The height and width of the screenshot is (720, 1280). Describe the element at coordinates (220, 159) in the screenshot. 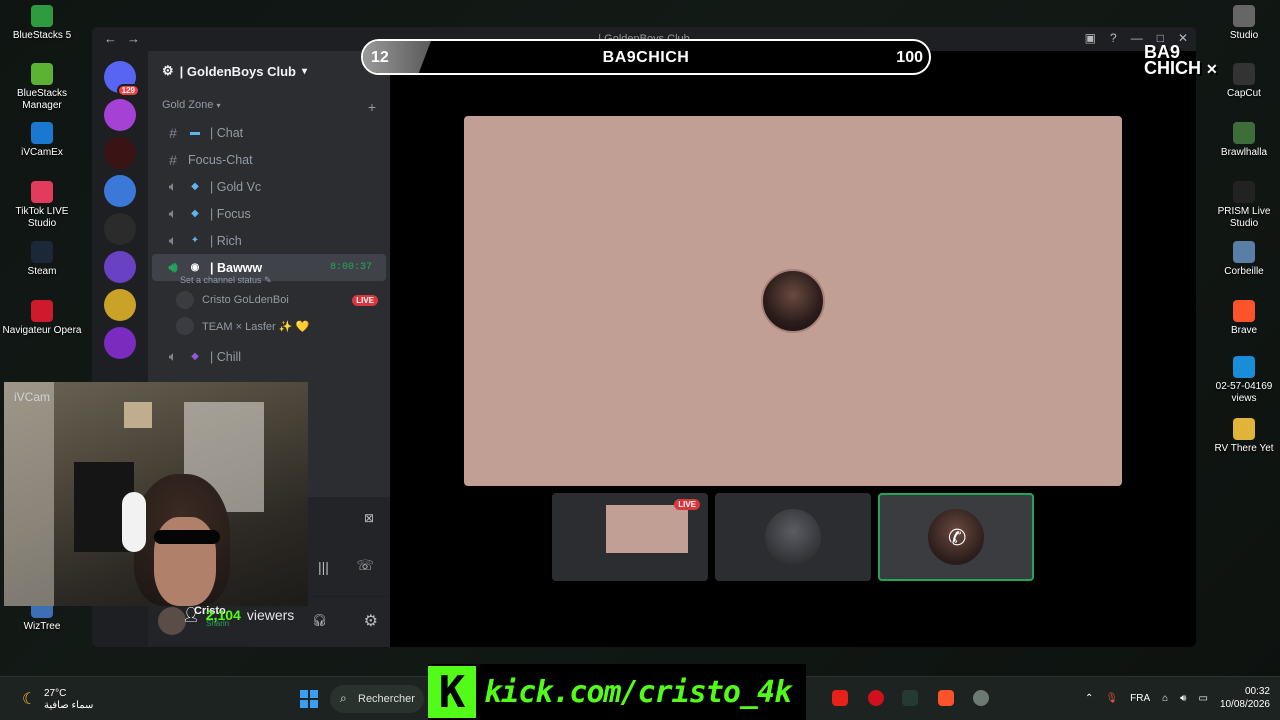

I see `channel-name: Focus-Chat` at that location.